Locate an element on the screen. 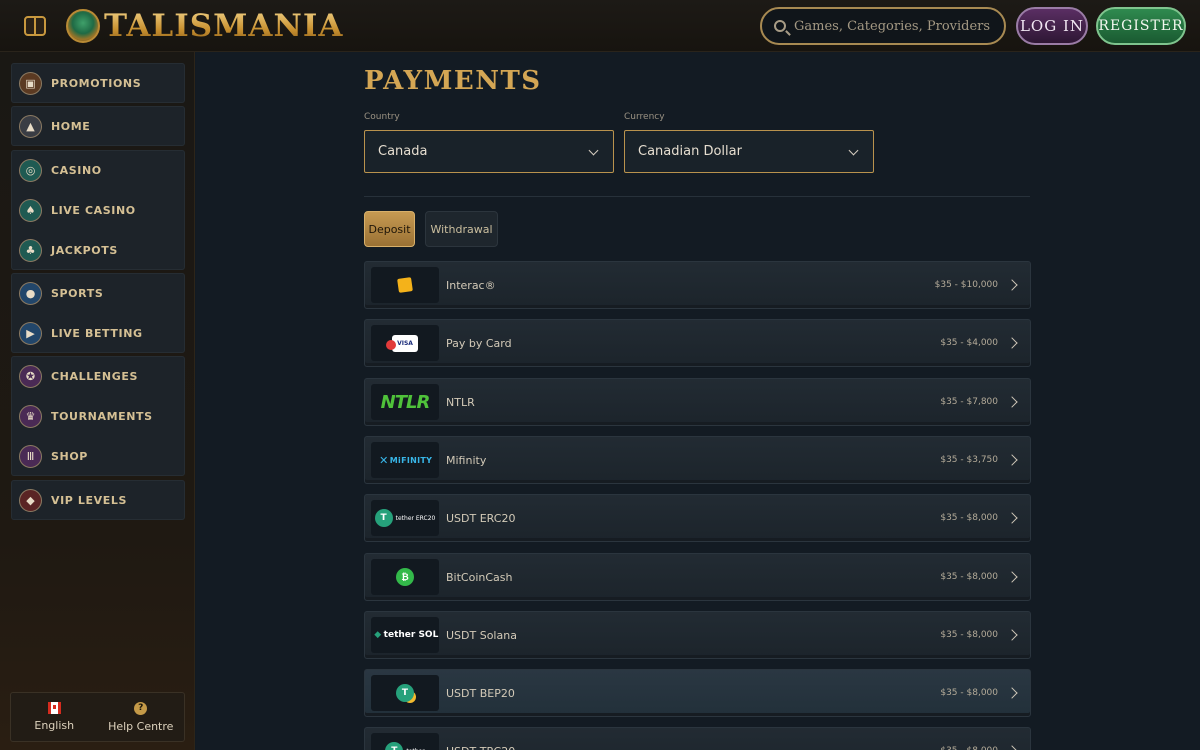 This screenshot has height=750, width=1200. payment-logo is located at coordinates (405, 285).